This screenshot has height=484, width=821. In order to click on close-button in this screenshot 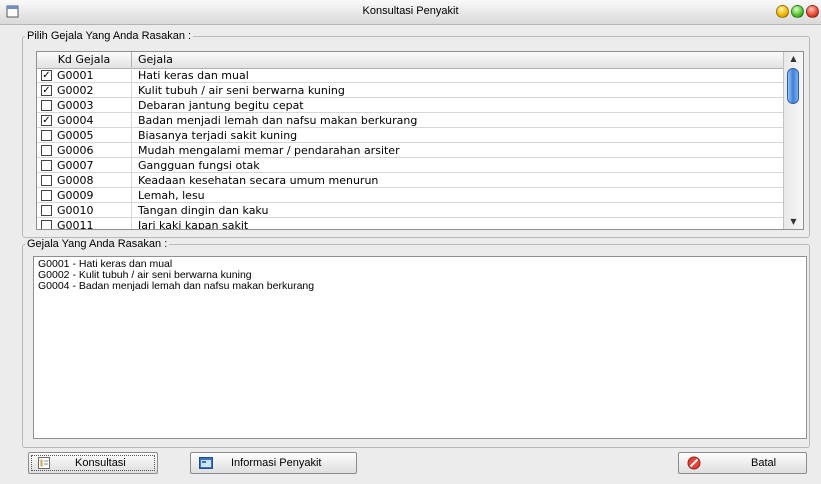, I will do `click(812, 11)`.